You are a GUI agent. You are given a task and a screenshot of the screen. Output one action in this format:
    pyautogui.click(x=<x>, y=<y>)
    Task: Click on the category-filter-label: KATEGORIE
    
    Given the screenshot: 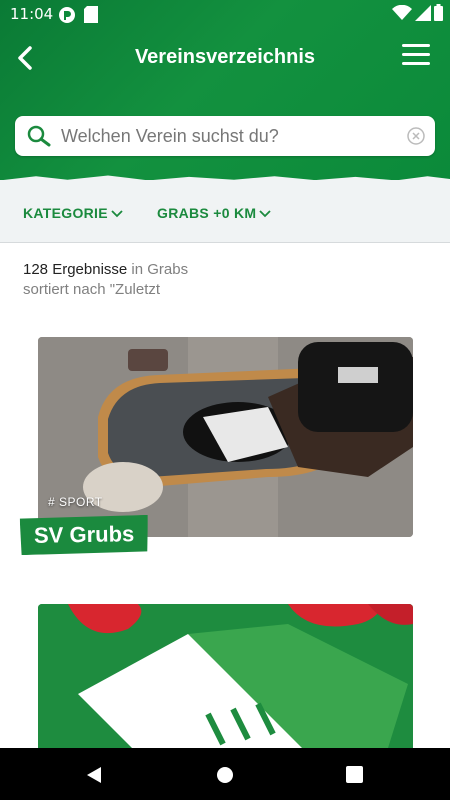 What is the action you would take?
    pyautogui.click(x=65, y=213)
    